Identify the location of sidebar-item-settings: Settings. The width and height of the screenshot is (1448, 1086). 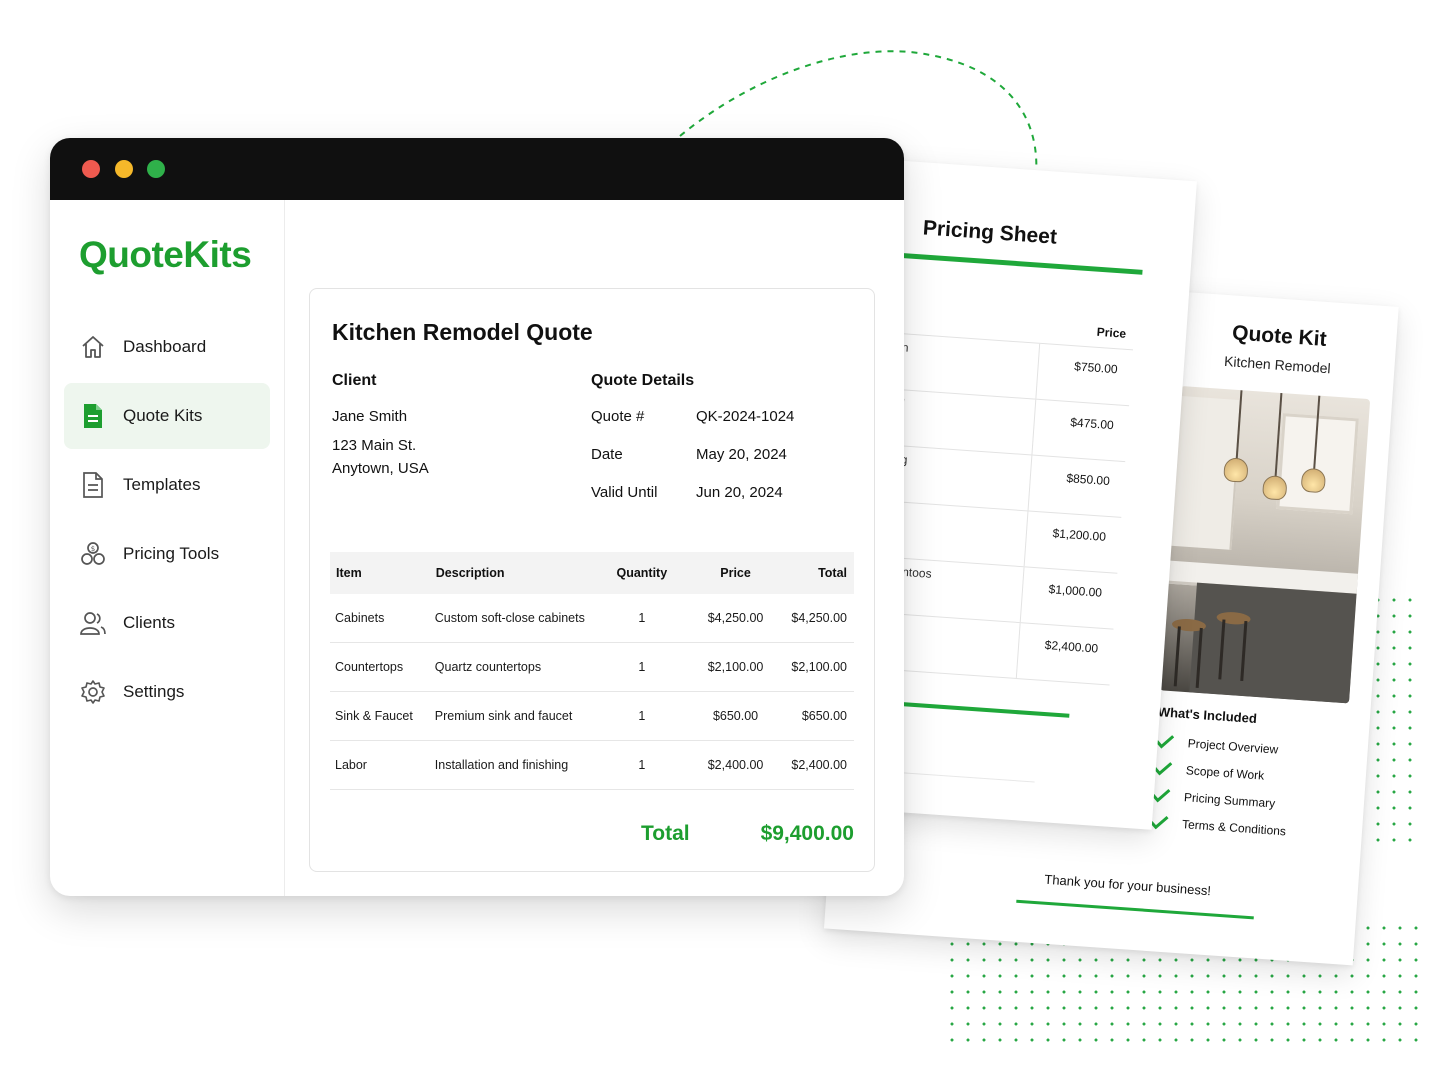
(167, 692).